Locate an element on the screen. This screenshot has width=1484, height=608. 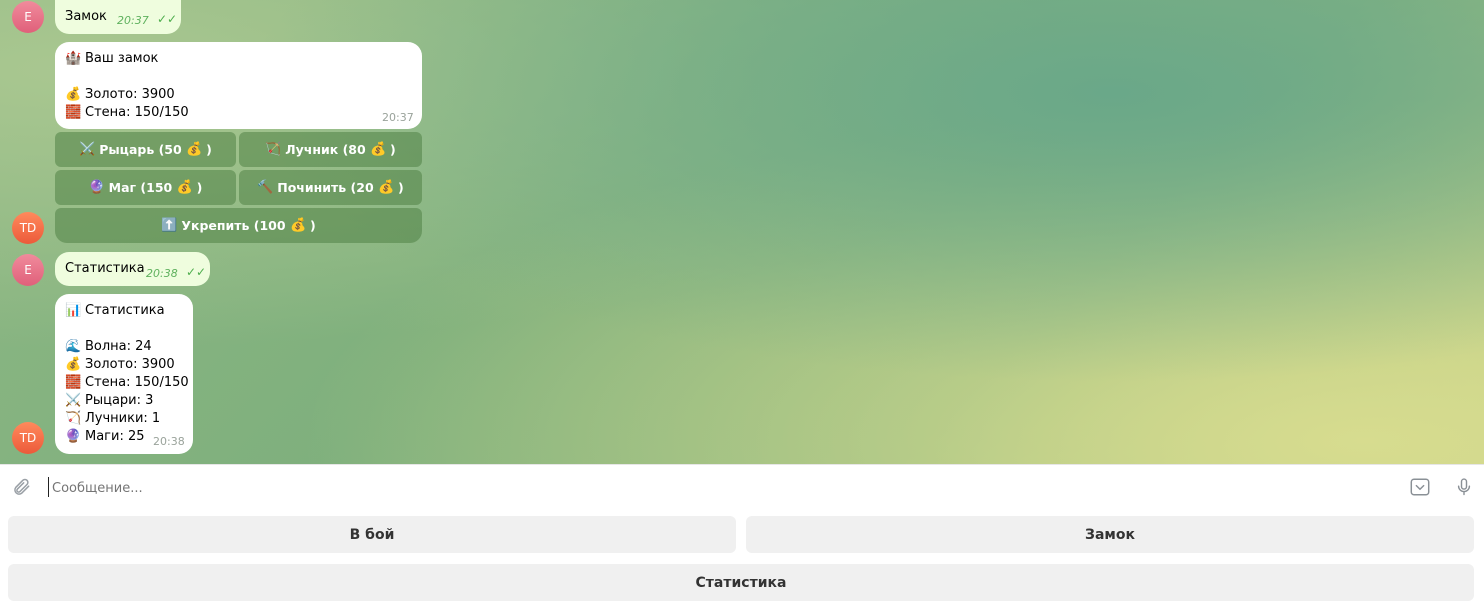
knights-line: ⚔️ Рыцари: 3 is located at coordinates (109, 400).